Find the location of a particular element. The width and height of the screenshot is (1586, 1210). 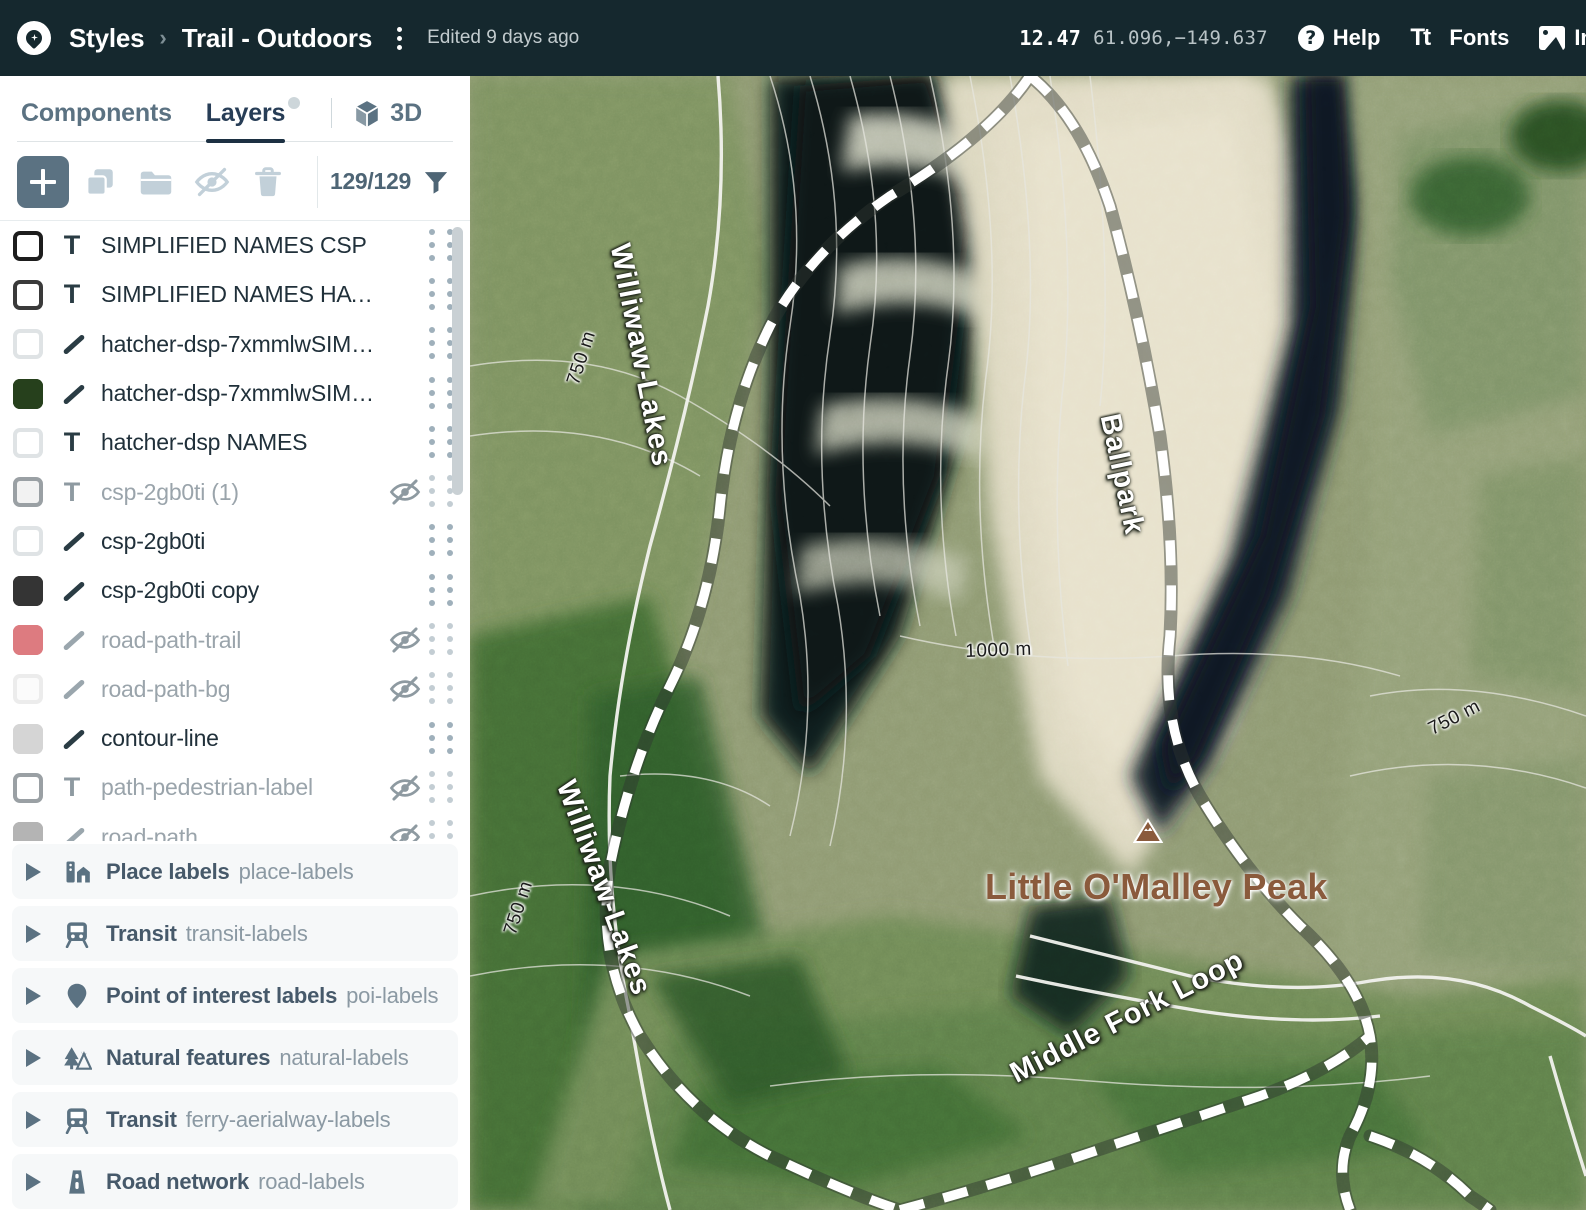

top-bar-actions: 12.47 61.096,−149.637 ? Help Tt Fonts Im is located at coordinates (1302, 38).